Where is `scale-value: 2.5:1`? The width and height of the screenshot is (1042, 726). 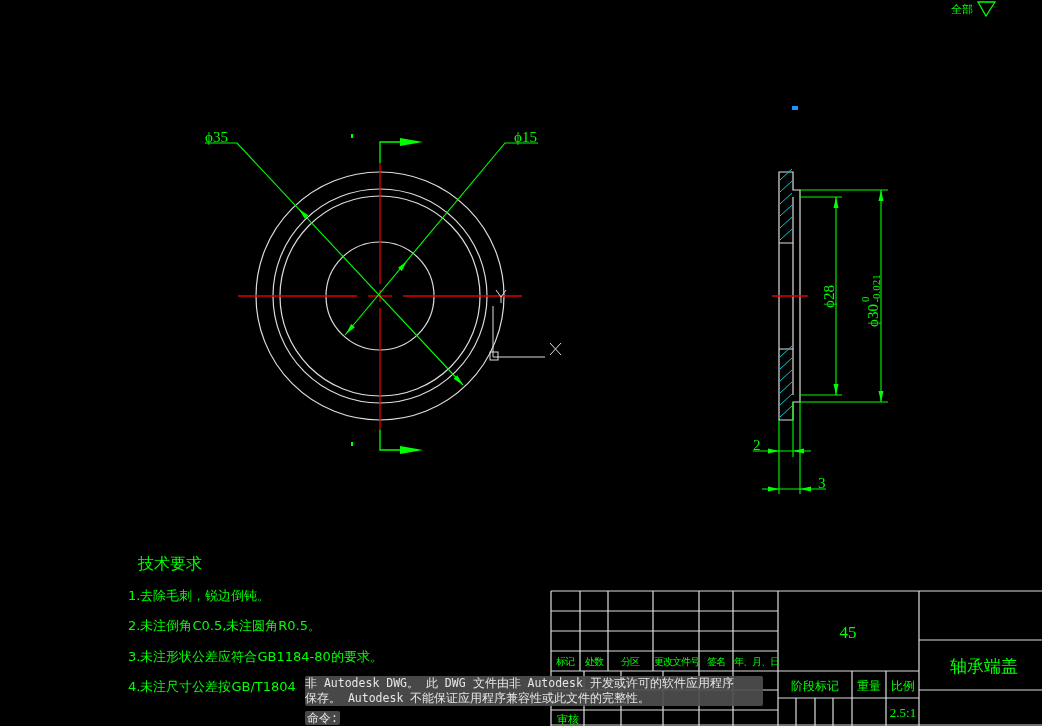
scale-value: 2.5:1 is located at coordinates (903, 712).